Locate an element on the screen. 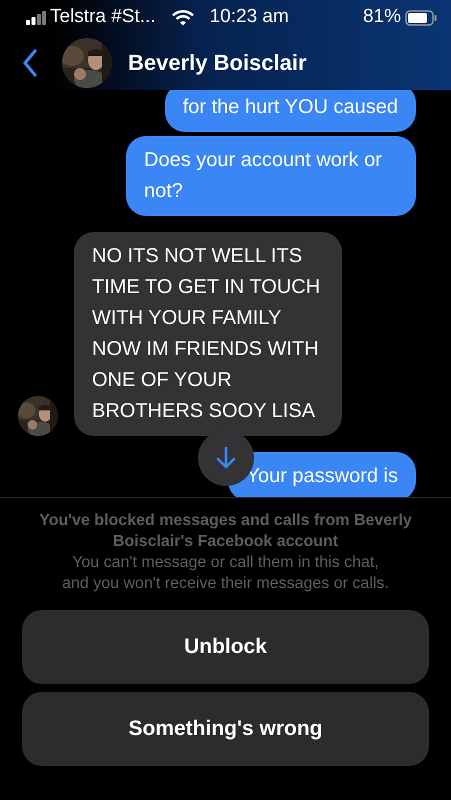  status-time: 10:23 am is located at coordinates (249, 17).